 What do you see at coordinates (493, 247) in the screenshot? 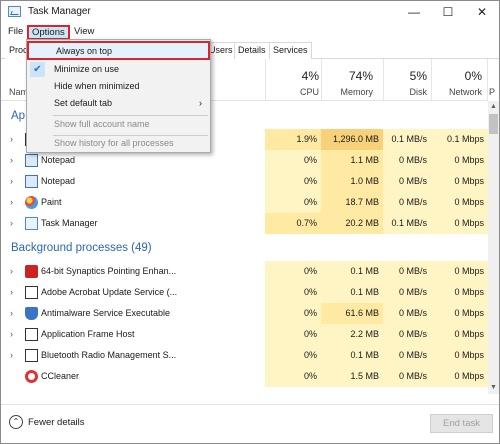
I see `vertical-scrollbar: ▲ ▼` at bounding box center [493, 247].